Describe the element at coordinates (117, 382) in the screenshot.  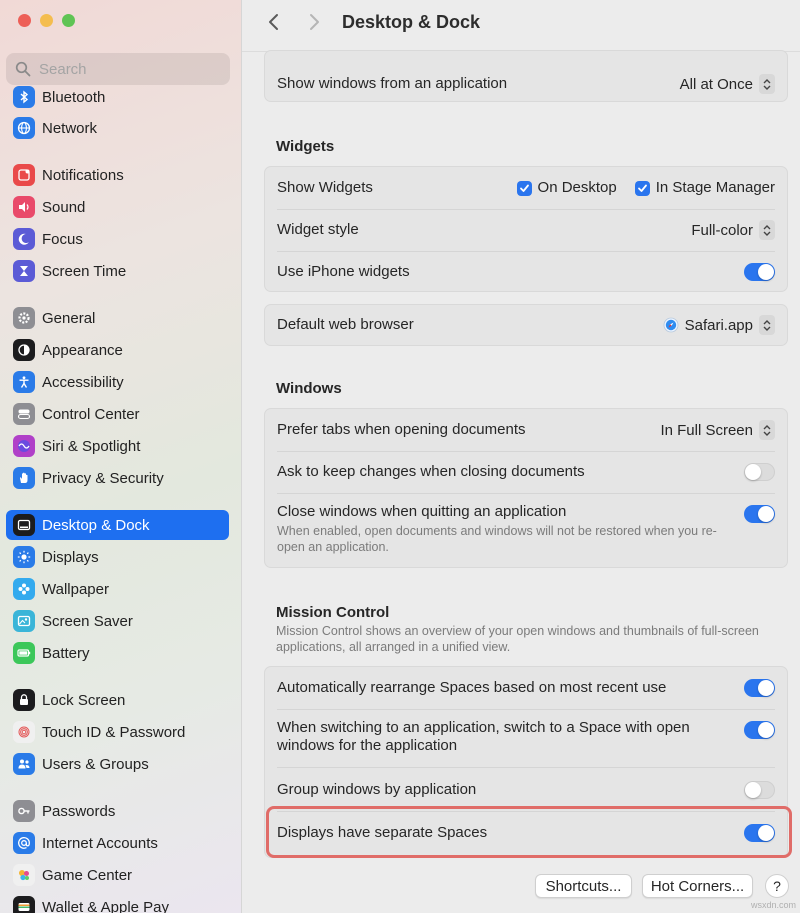
I see `sidebar-item-accessibility: Accessibility` at that location.